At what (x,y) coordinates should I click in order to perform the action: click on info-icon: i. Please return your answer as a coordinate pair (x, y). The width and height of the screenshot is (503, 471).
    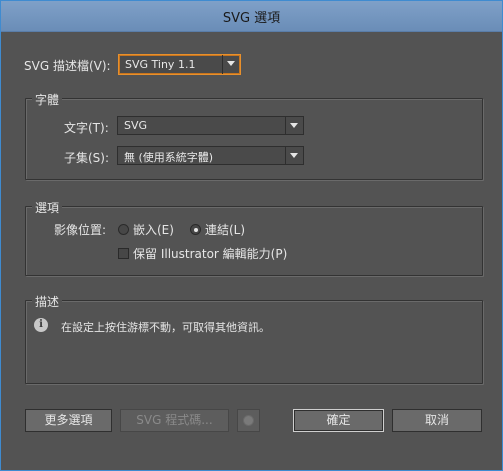
    Looking at the image, I should click on (41, 325).